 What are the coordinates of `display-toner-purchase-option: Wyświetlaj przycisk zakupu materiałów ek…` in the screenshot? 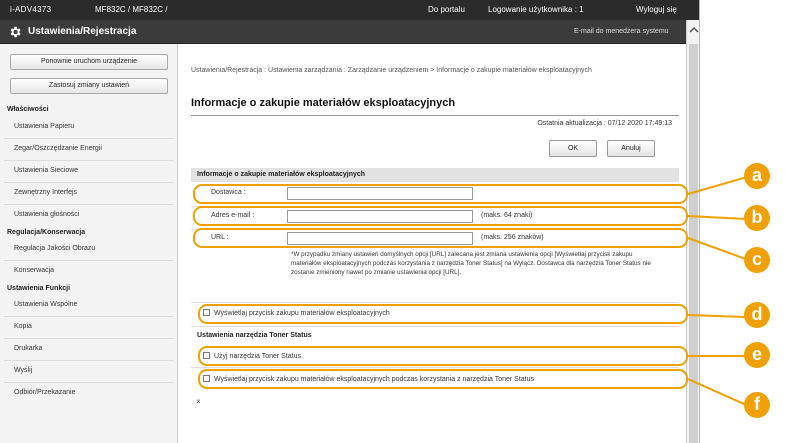 It's located at (368, 379).